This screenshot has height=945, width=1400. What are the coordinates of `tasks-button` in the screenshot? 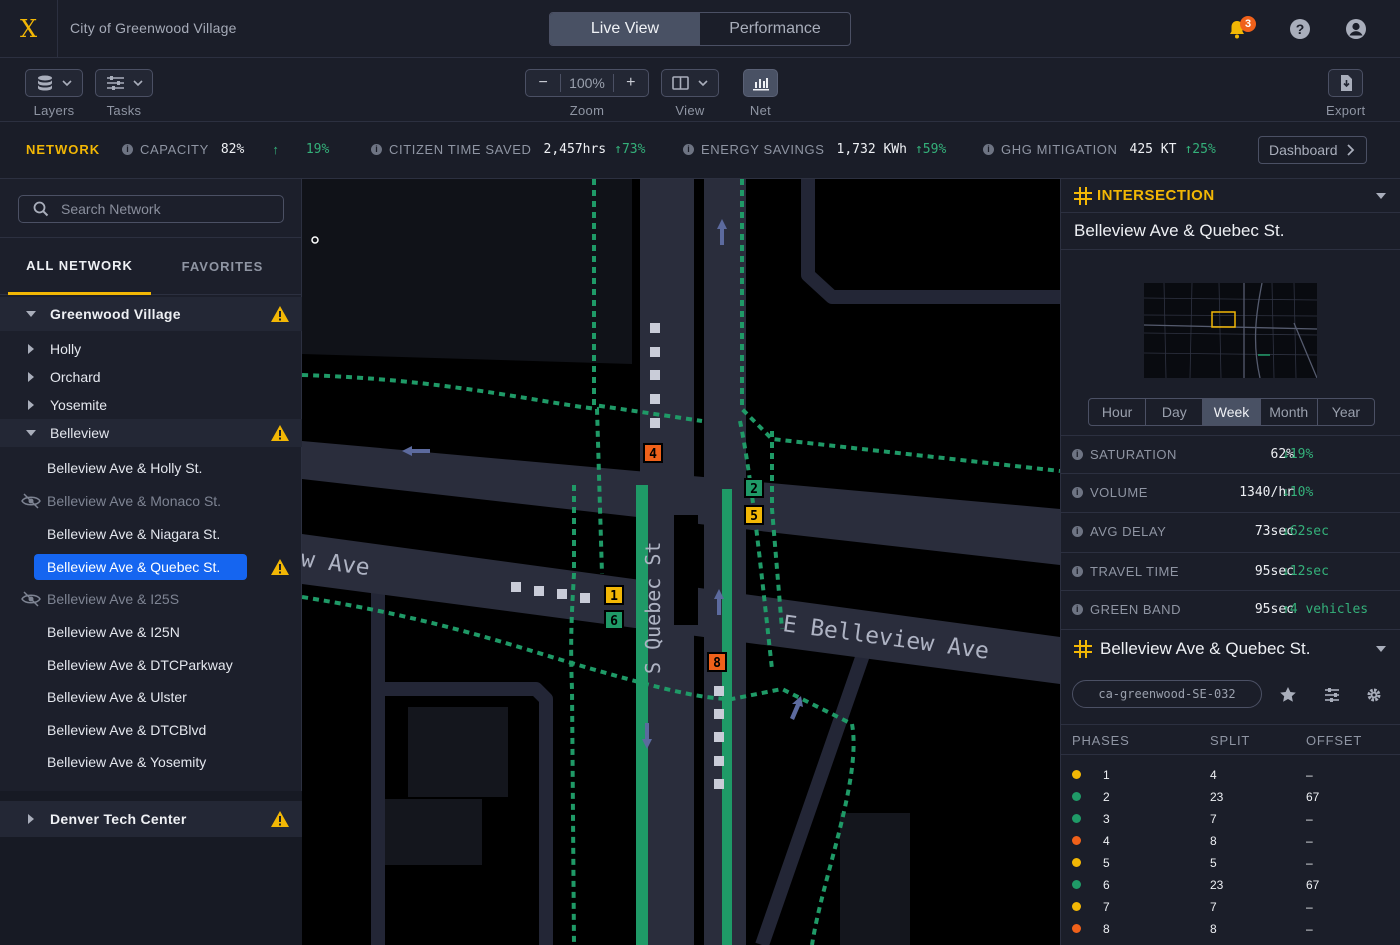 It's located at (124, 83).